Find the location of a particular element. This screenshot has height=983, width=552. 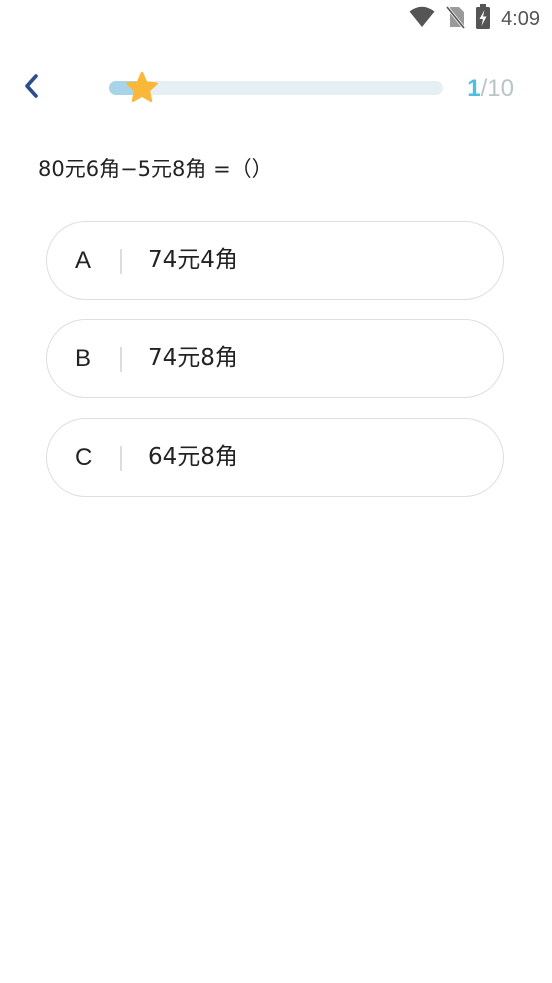

option-text: 74元8角 is located at coordinates (193, 358).